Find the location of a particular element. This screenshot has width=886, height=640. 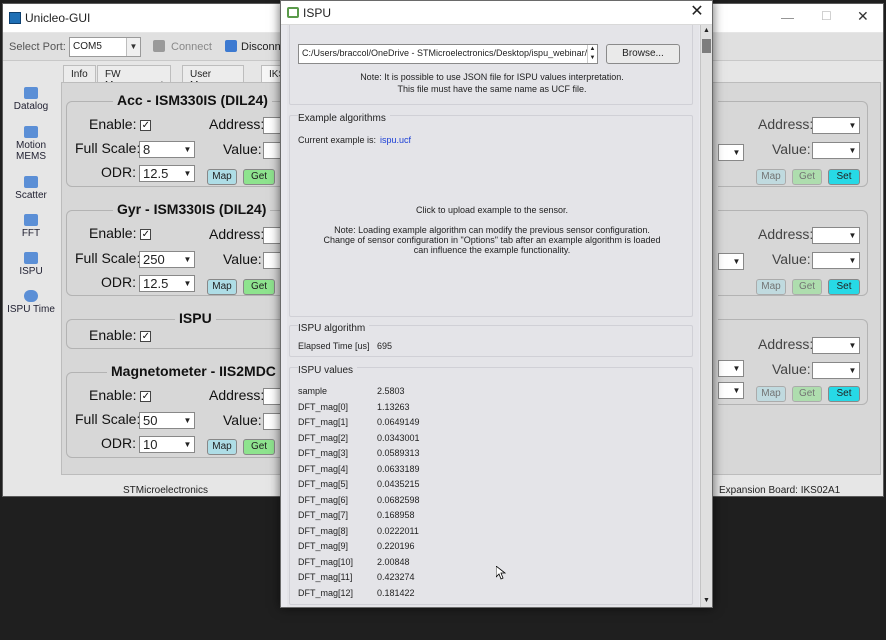

gyr-odr-label: ODR: is located at coordinates (118, 282).